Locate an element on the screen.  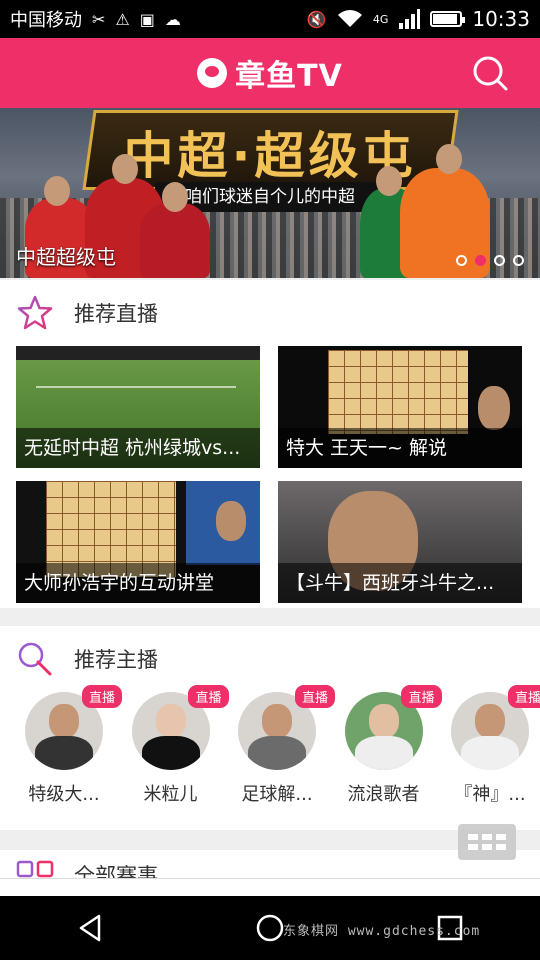
clock: 10:33 is located at coordinates (501, 19).